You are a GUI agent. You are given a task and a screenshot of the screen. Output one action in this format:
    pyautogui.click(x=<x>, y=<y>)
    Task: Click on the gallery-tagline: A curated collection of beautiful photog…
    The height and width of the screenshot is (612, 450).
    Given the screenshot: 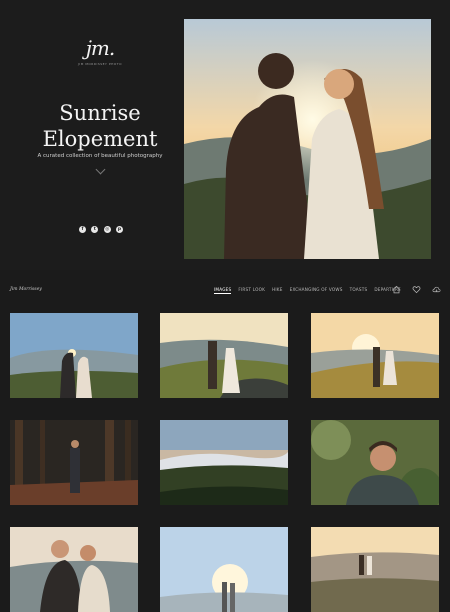 What is the action you would take?
    pyautogui.click(x=100, y=156)
    